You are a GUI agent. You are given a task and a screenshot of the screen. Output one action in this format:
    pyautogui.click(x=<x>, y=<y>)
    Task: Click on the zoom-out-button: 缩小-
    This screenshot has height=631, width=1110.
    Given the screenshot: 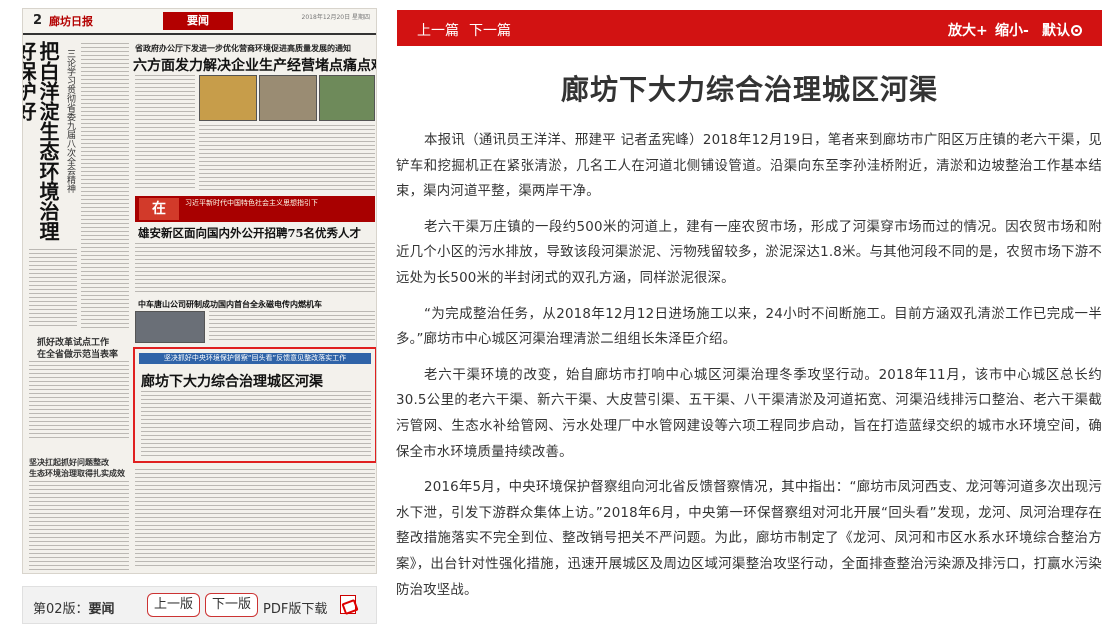 What is the action you would take?
    pyautogui.click(x=1012, y=30)
    